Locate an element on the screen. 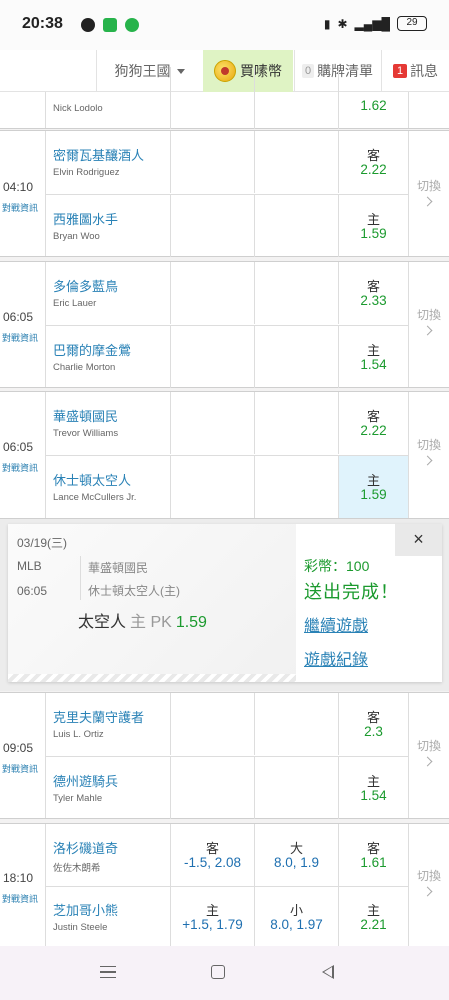 Image resolution: width=449 pixels, height=1000 pixels. team-name: 西雅圖水手 is located at coordinates (86, 219).